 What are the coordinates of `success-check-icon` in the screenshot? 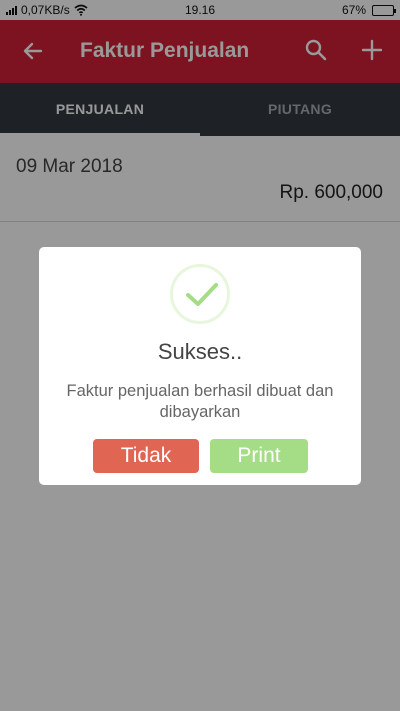 It's located at (200, 294).